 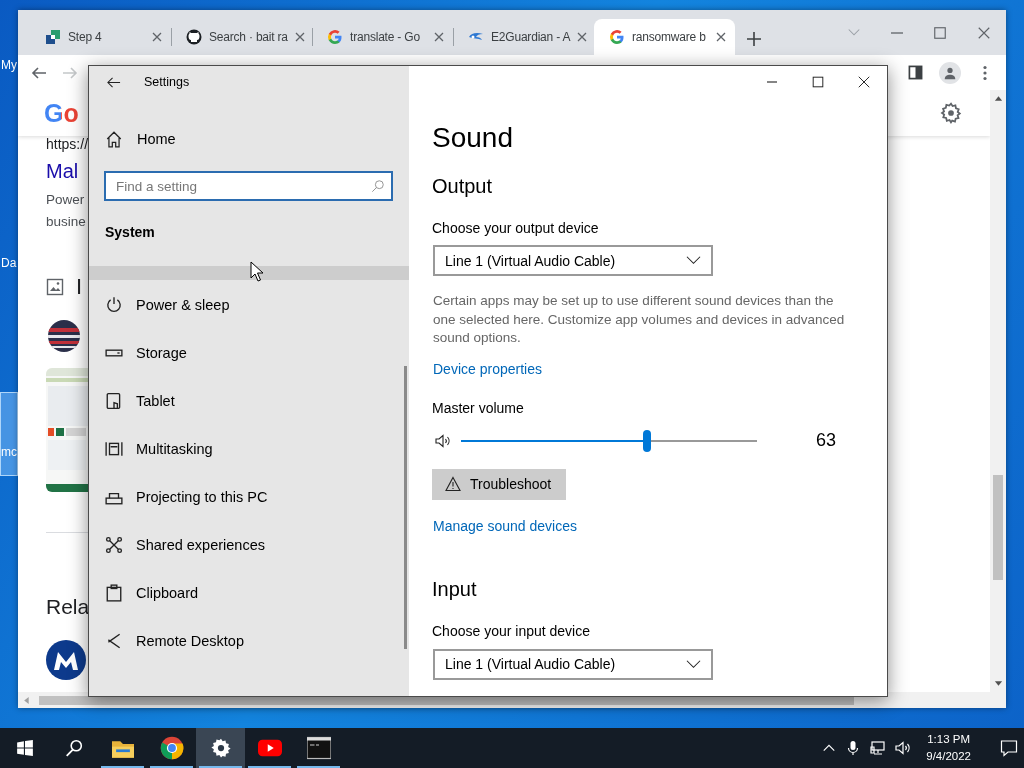 I want to click on person-icon, so click(x=950, y=72).